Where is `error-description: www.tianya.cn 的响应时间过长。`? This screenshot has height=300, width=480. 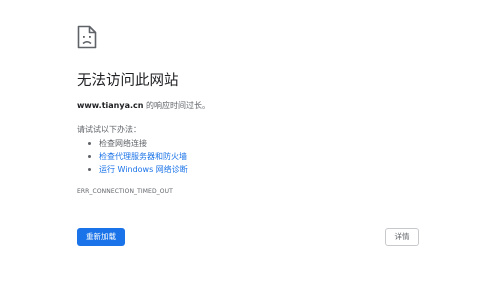 error-description: www.tianya.cn 的响应时间过长。 is located at coordinates (143, 106).